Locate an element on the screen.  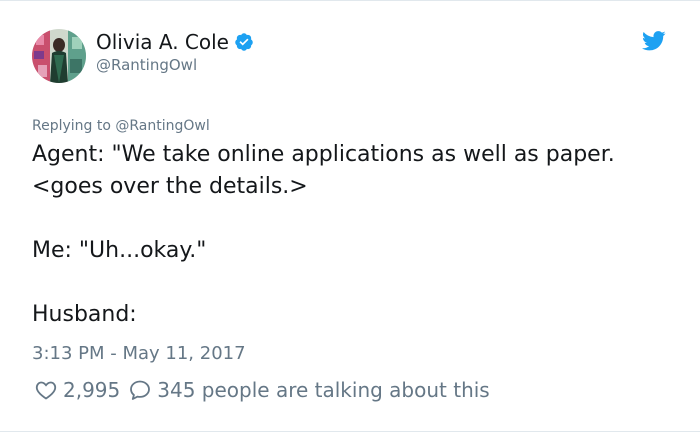
like-count: 2,995 is located at coordinates (91, 390).